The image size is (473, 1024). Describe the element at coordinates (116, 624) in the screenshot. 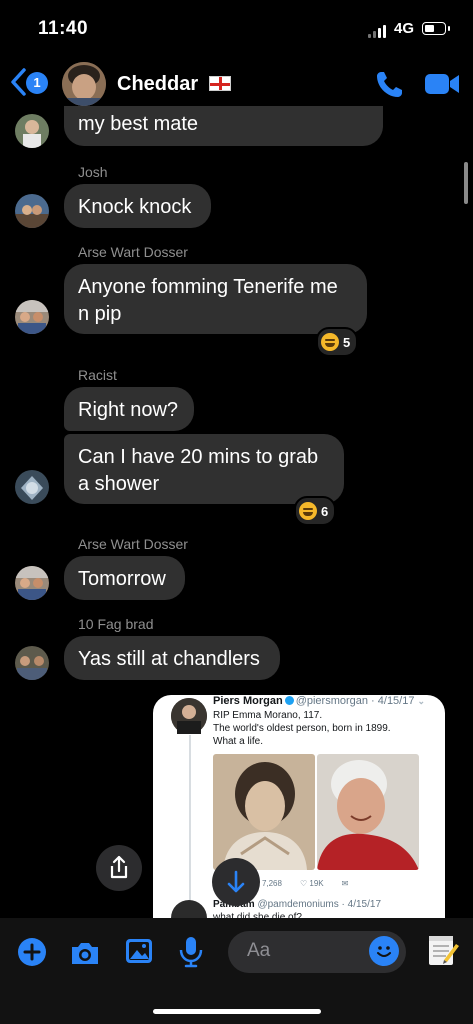

I see `sender-name: 10 Fag brad` at that location.